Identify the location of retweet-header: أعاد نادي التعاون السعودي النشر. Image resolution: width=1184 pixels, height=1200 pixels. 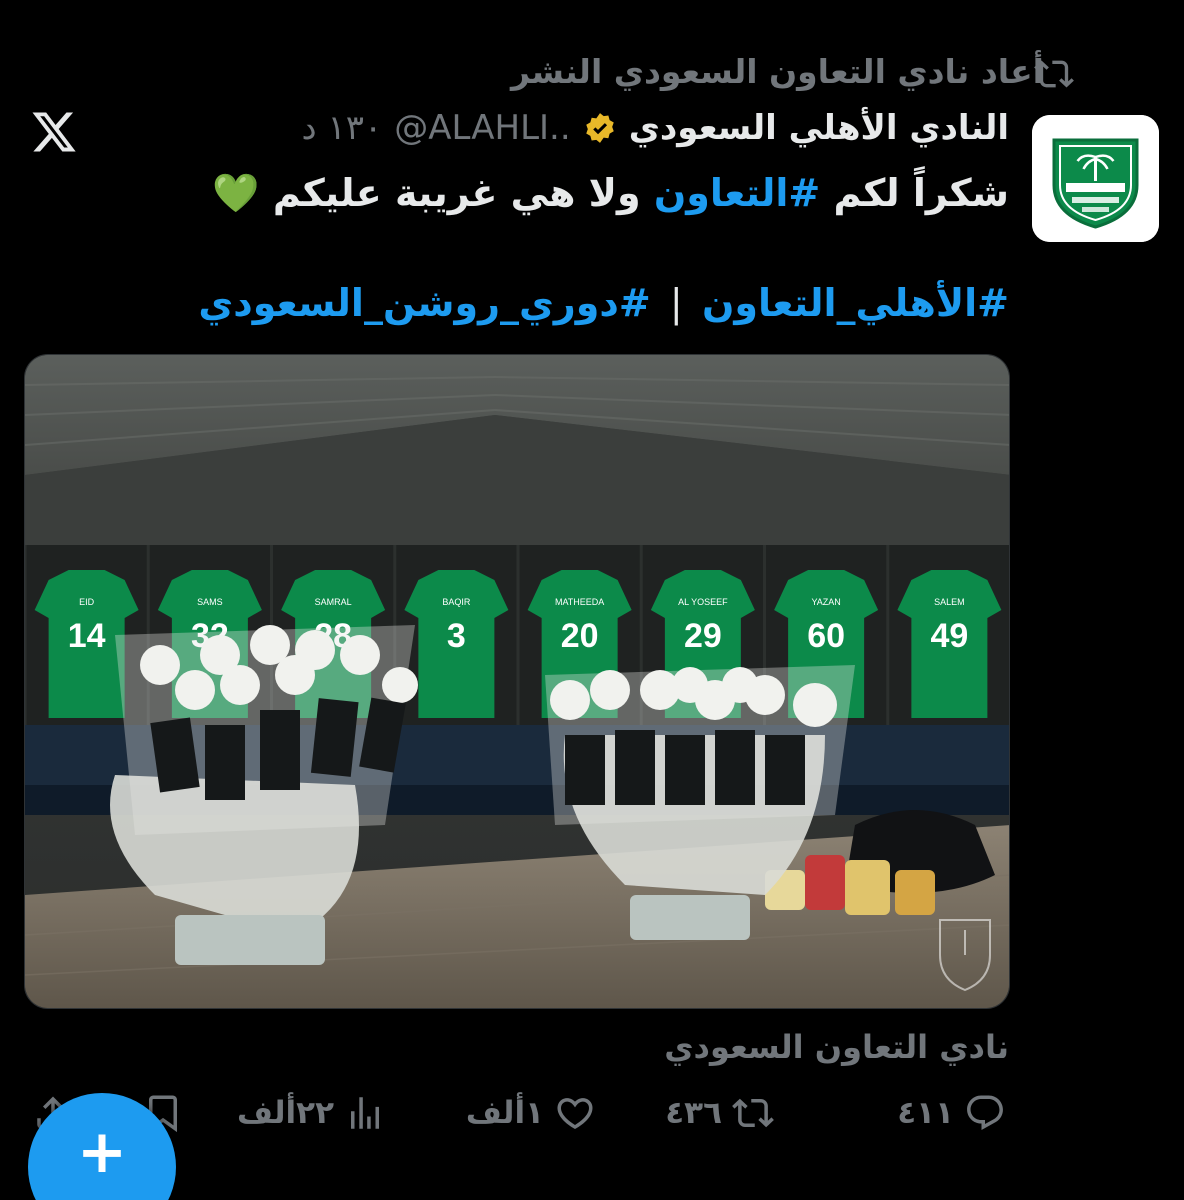
(612, 71).